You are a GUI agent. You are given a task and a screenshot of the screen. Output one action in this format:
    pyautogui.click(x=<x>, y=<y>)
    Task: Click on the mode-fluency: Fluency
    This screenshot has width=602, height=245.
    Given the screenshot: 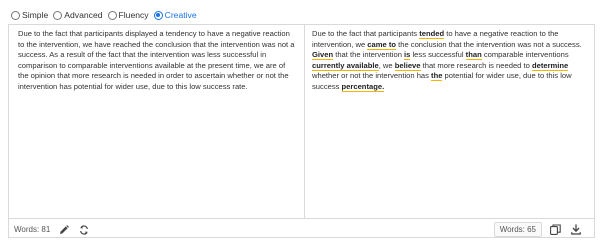 What is the action you would take?
    pyautogui.click(x=128, y=15)
    